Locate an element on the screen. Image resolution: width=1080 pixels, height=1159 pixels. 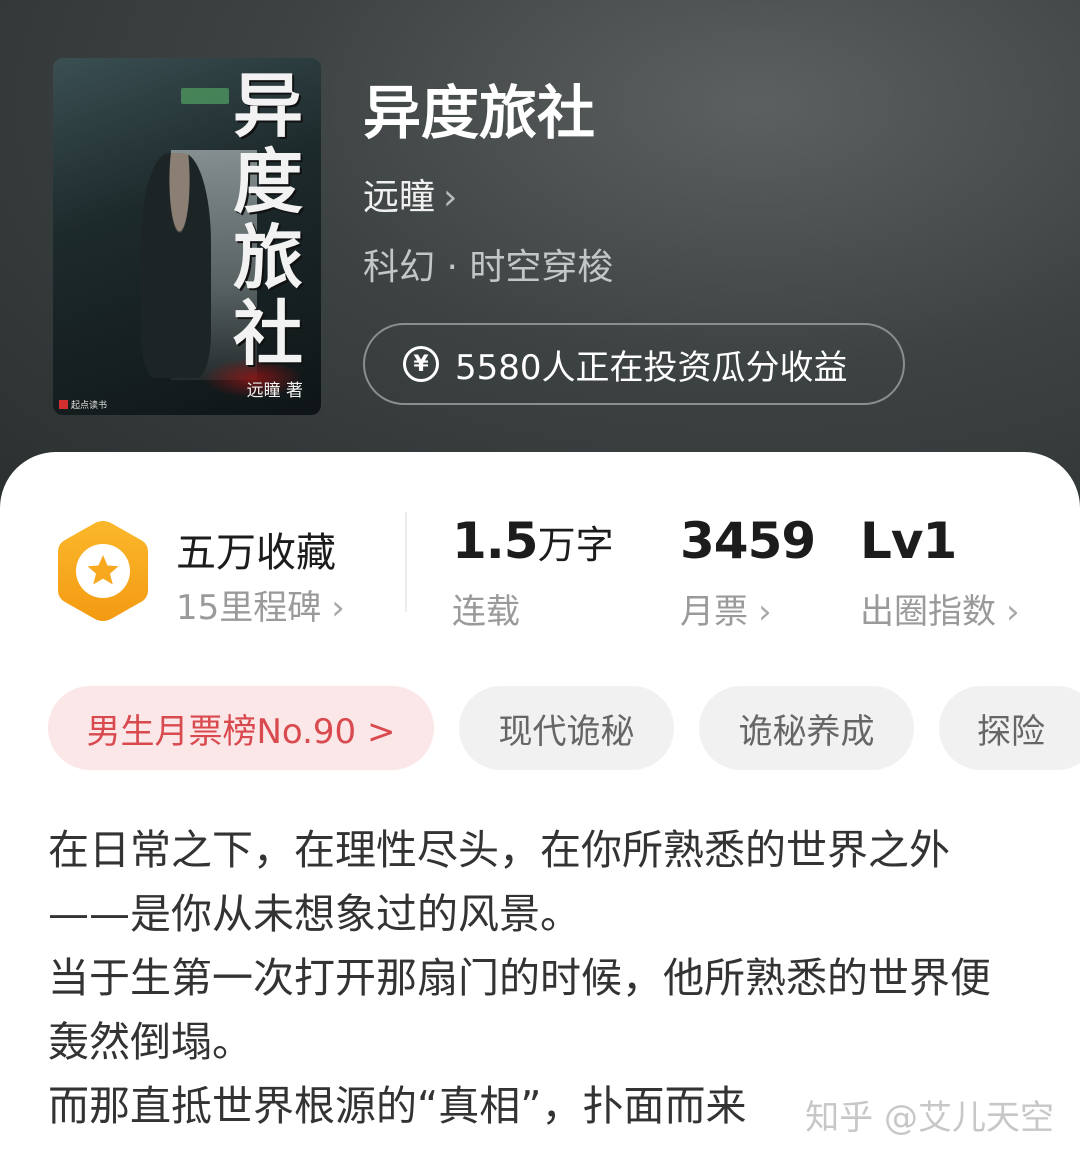
tag-chip: 诡秘养成 is located at coordinates (806, 728).